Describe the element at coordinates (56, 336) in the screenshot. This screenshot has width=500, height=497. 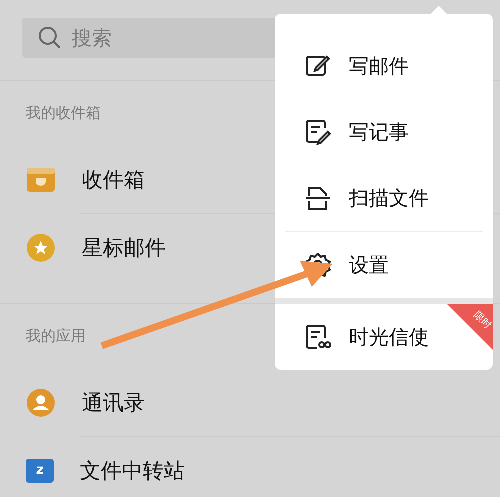
I see `section-title: 我的应用` at that location.